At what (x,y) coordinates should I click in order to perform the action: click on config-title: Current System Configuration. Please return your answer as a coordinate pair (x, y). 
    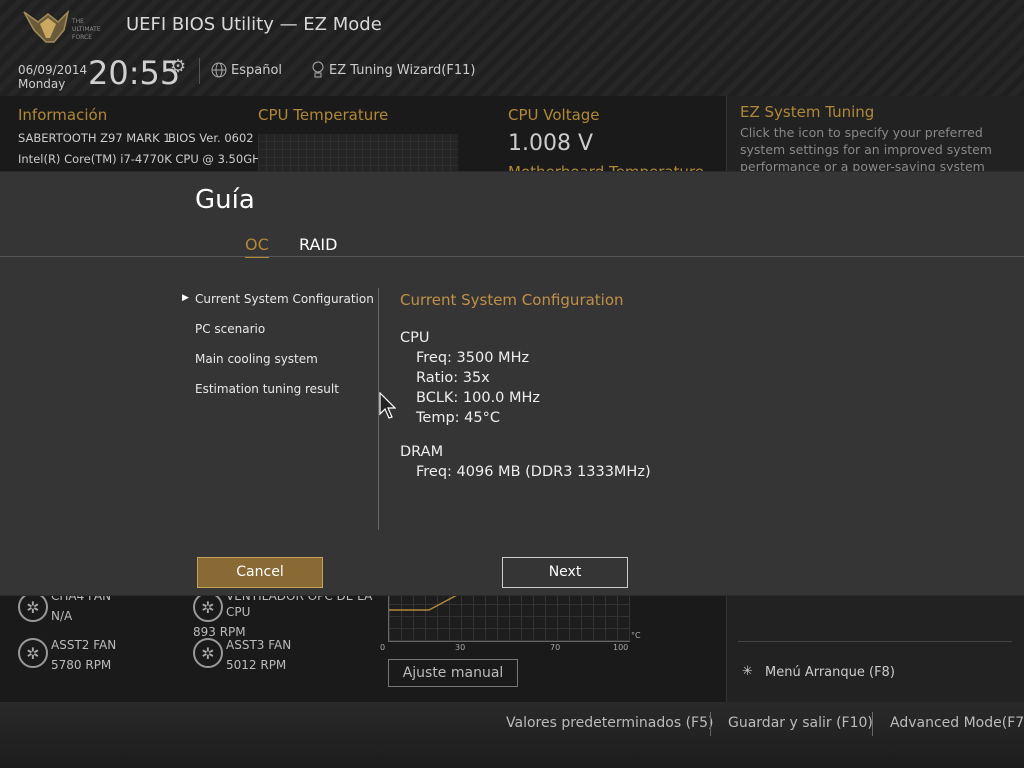
    Looking at the image, I should click on (512, 300).